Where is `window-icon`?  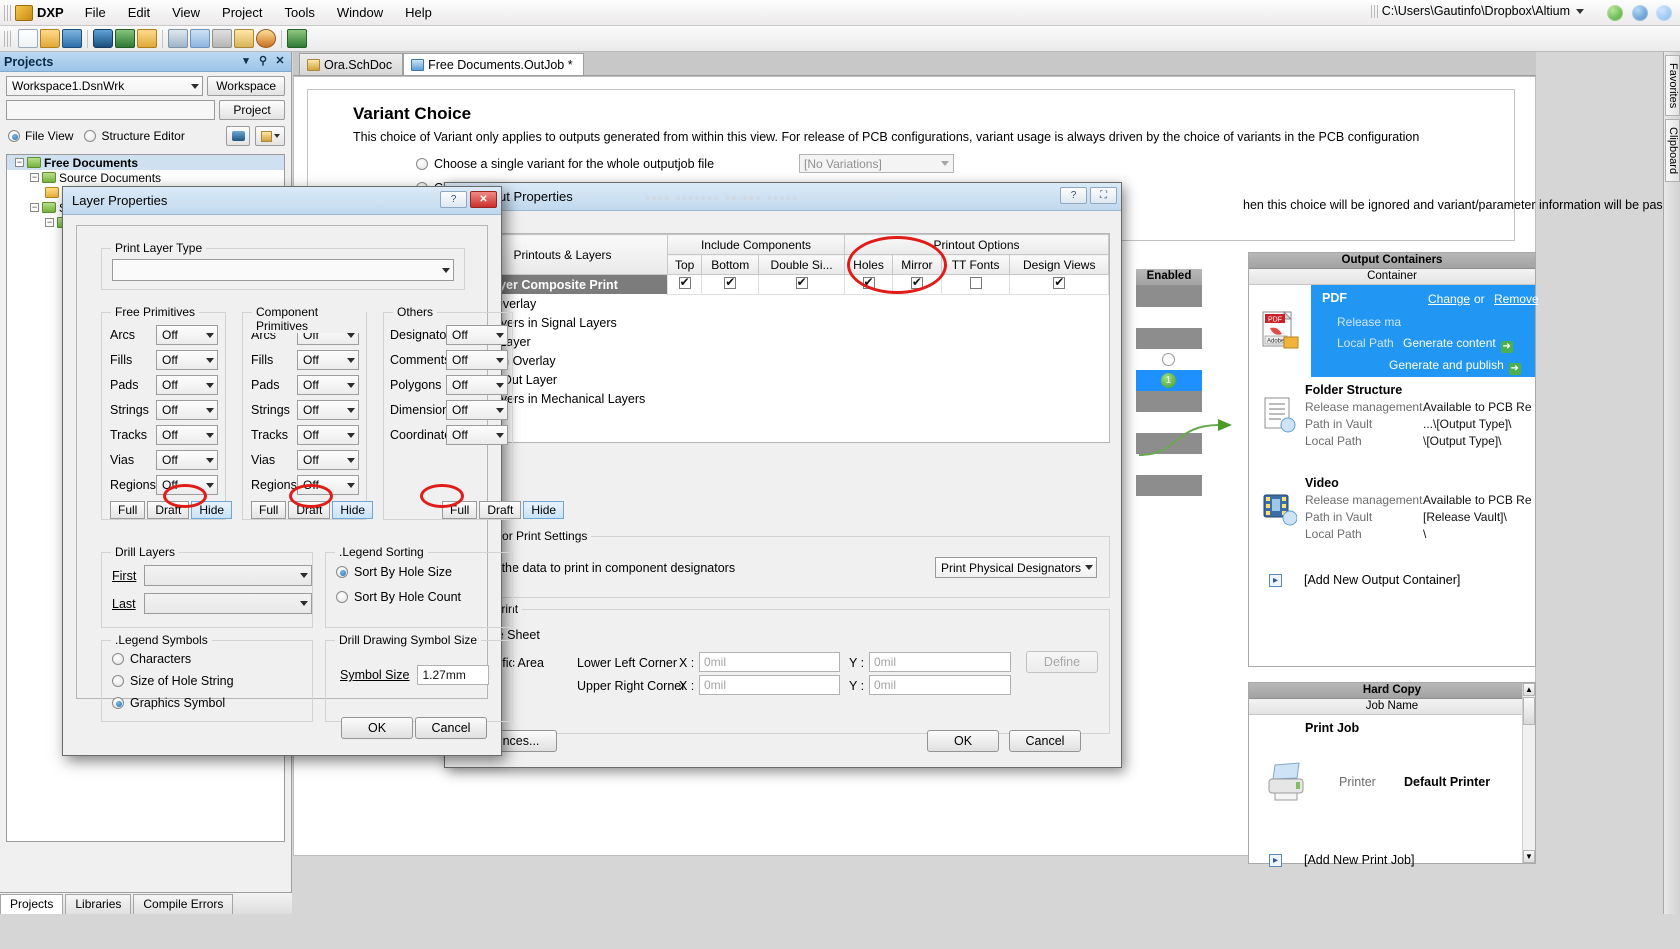 window-icon is located at coordinates (147, 38).